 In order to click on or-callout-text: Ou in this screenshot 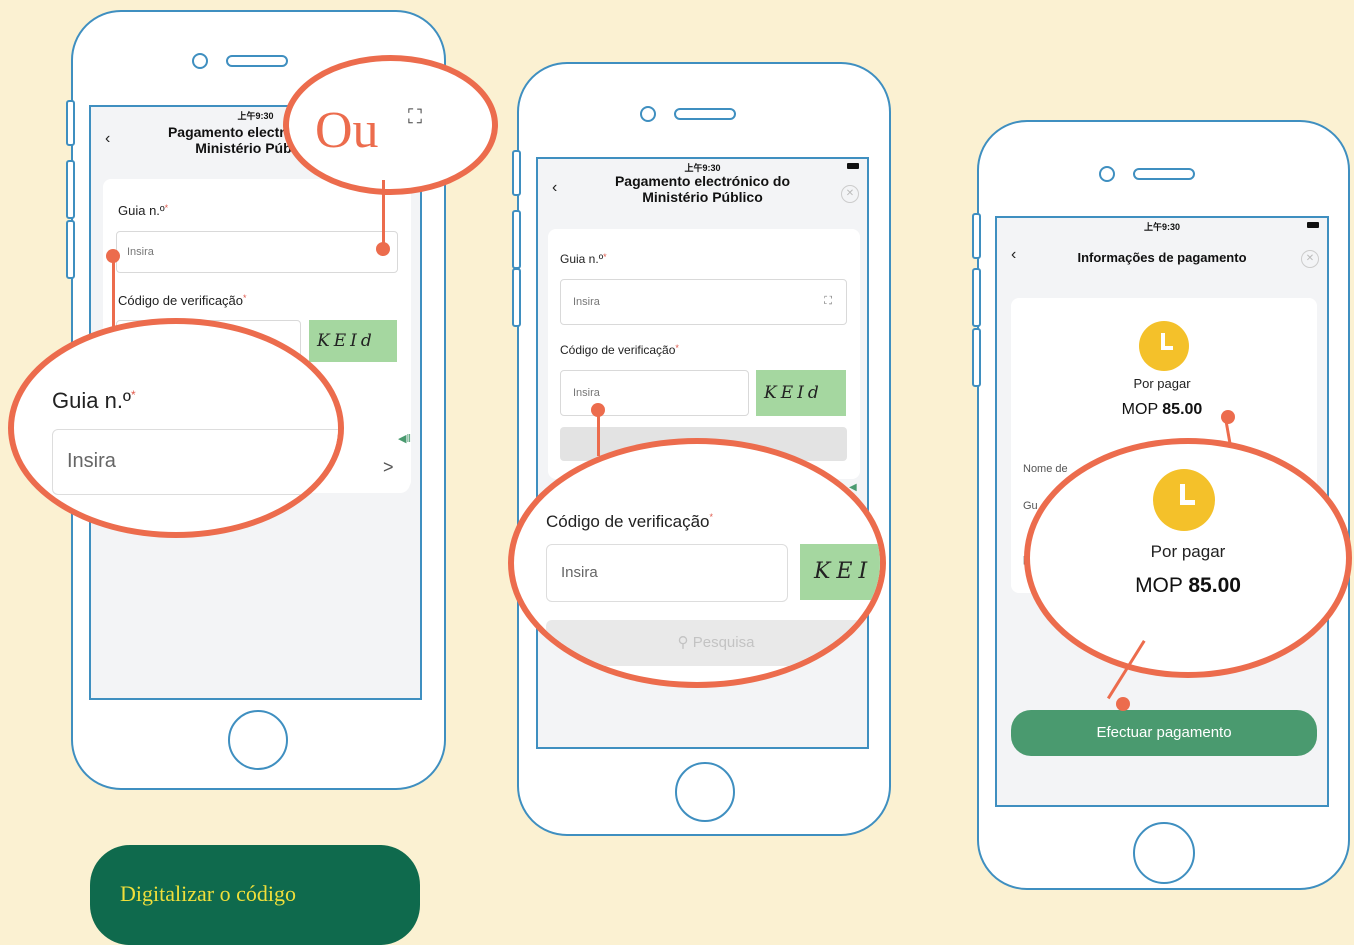, I will do `click(347, 130)`.